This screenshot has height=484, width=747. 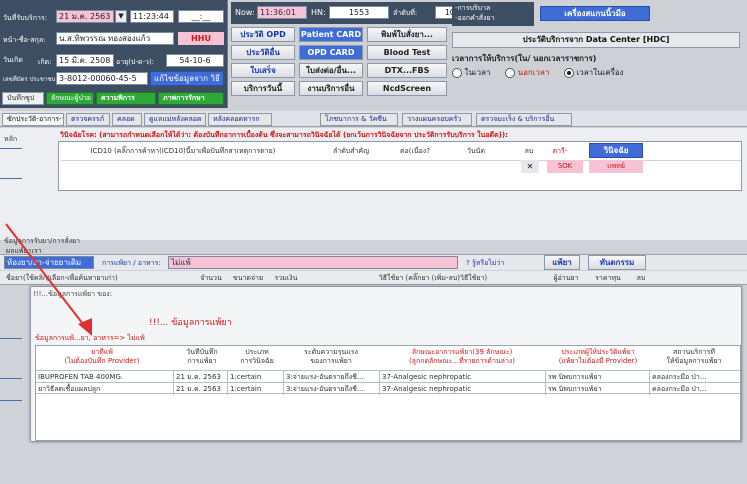 I want to click on annotation-arrow-icon, so click(x=48, y=279).